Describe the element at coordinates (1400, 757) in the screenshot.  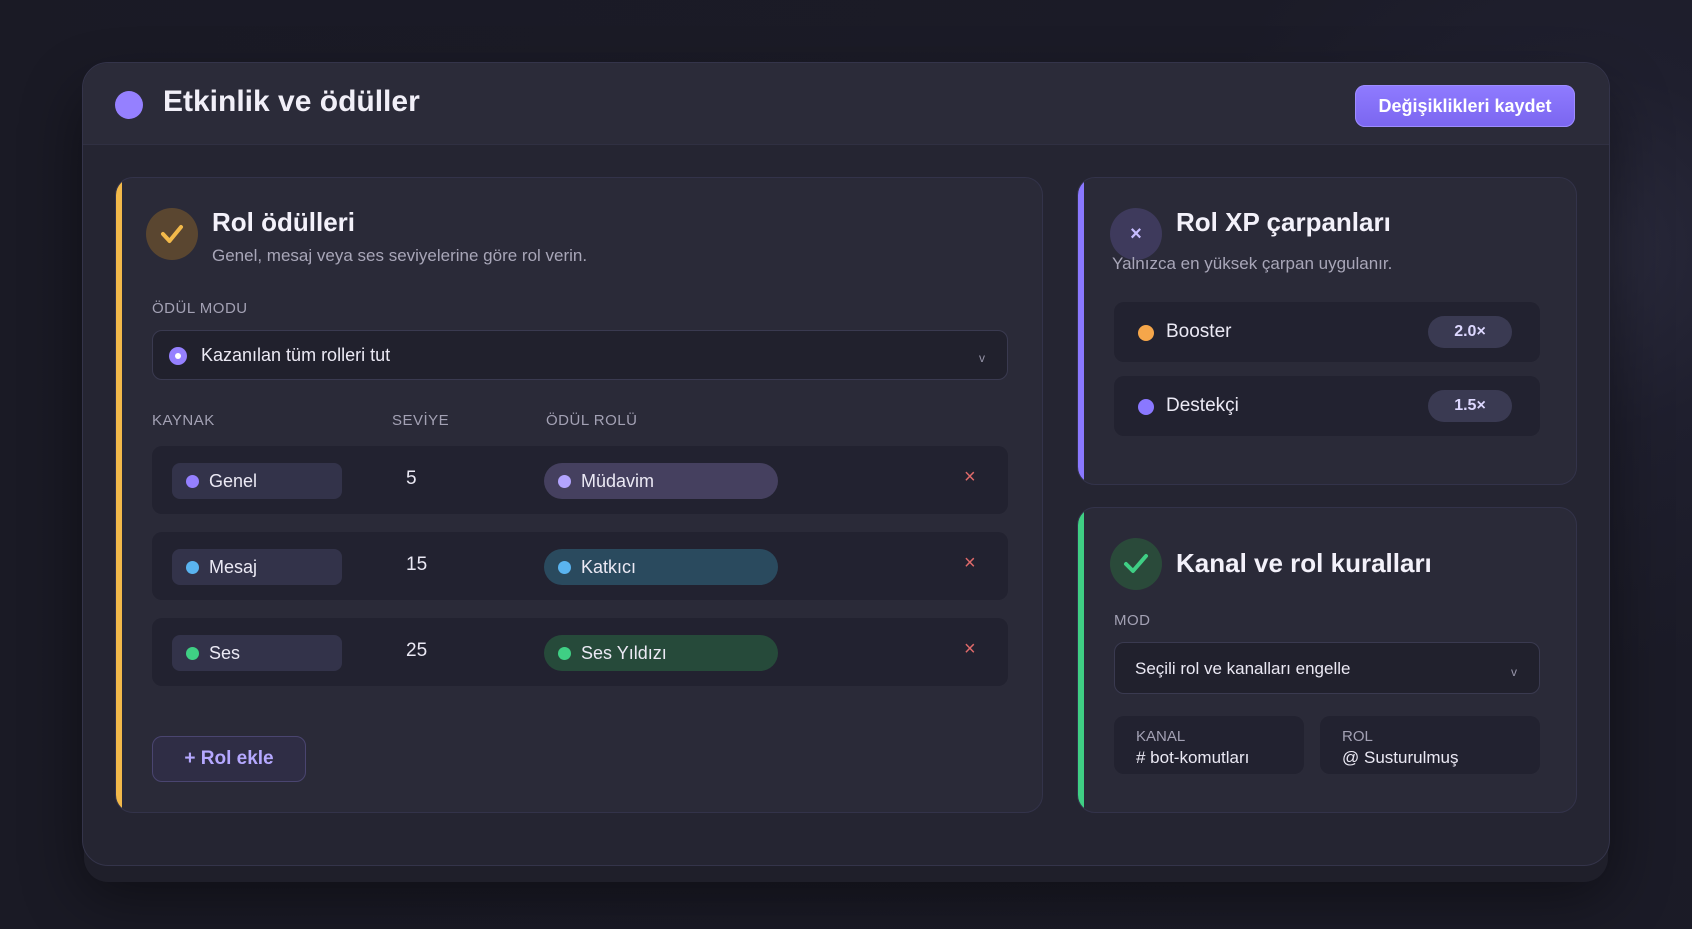
I see `role-value: @ Susturulmuş` at that location.